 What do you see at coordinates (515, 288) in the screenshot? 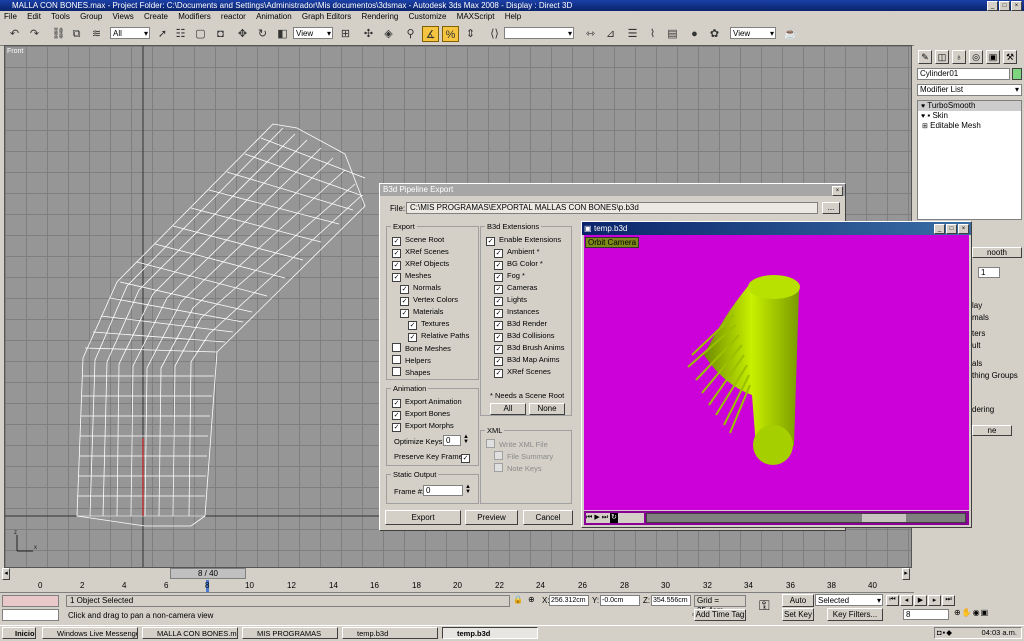
I see `checkbox-cameras: ✓ Cameras` at bounding box center [515, 288].